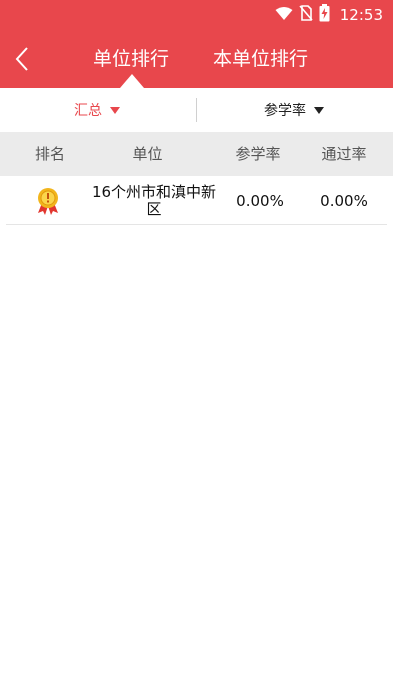 This screenshot has height=700, width=393. I want to click on unit-name-cell: 16个州市和滇中新区, so click(154, 200).